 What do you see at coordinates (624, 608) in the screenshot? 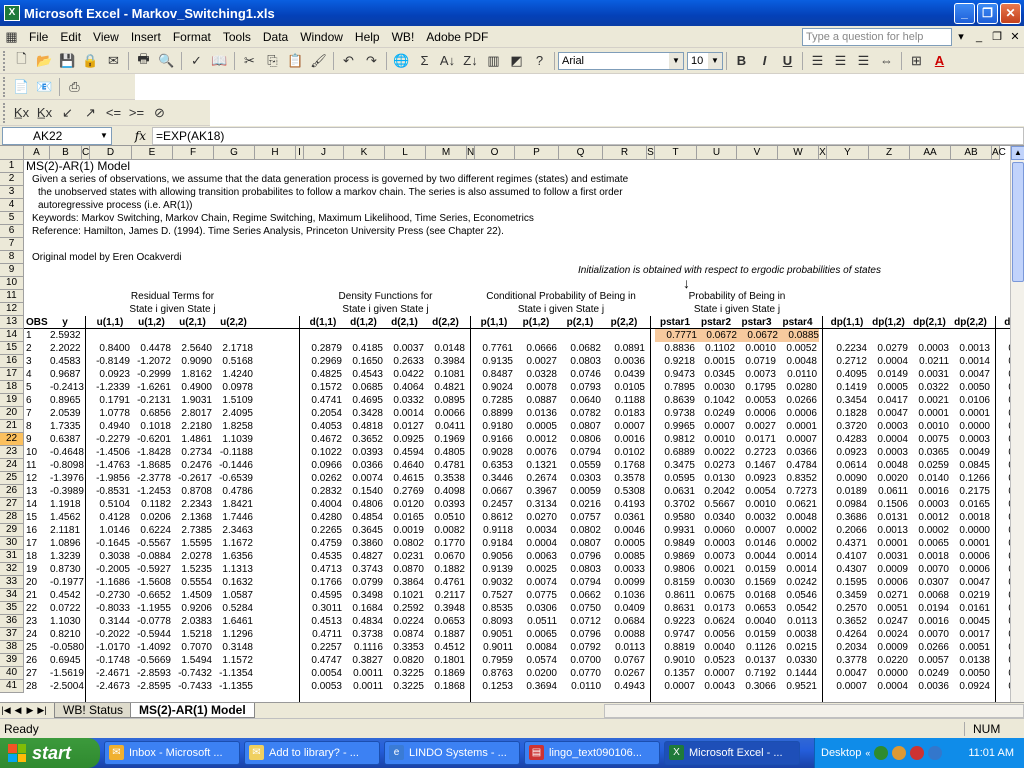
I see `data-cell: 0.0409` at bounding box center [624, 608].